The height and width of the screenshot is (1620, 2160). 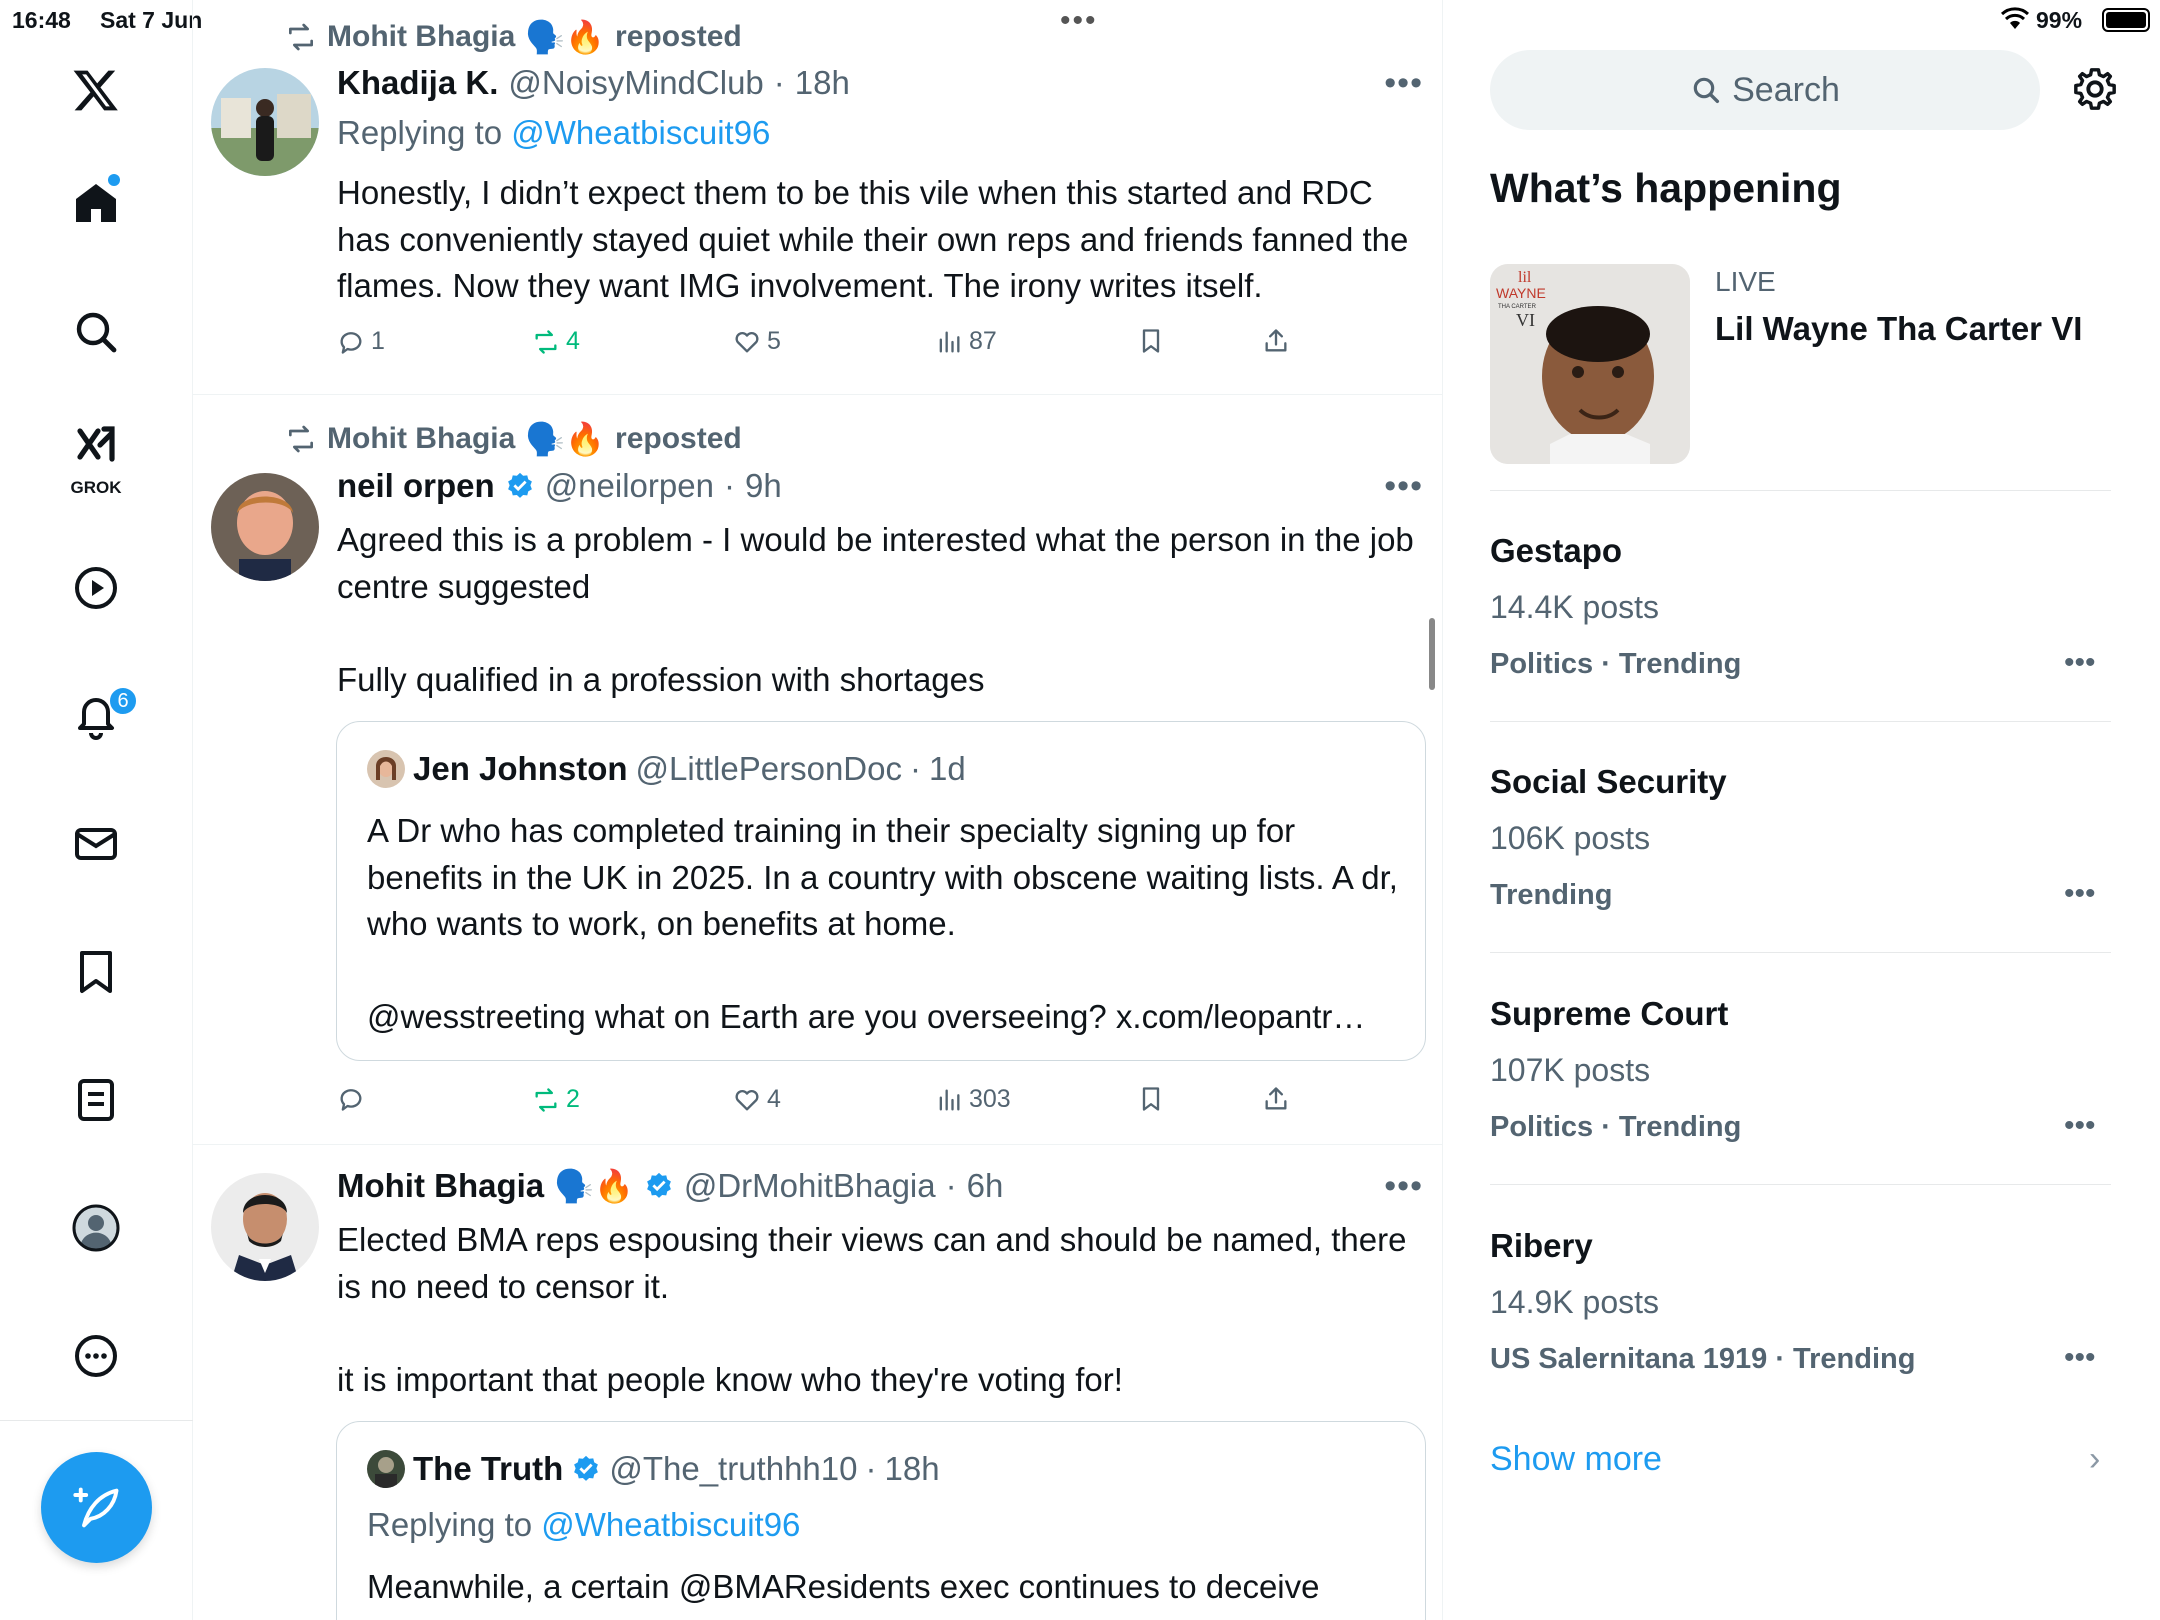 What do you see at coordinates (96, 844) in the screenshot?
I see `messages-envelope-icon` at bounding box center [96, 844].